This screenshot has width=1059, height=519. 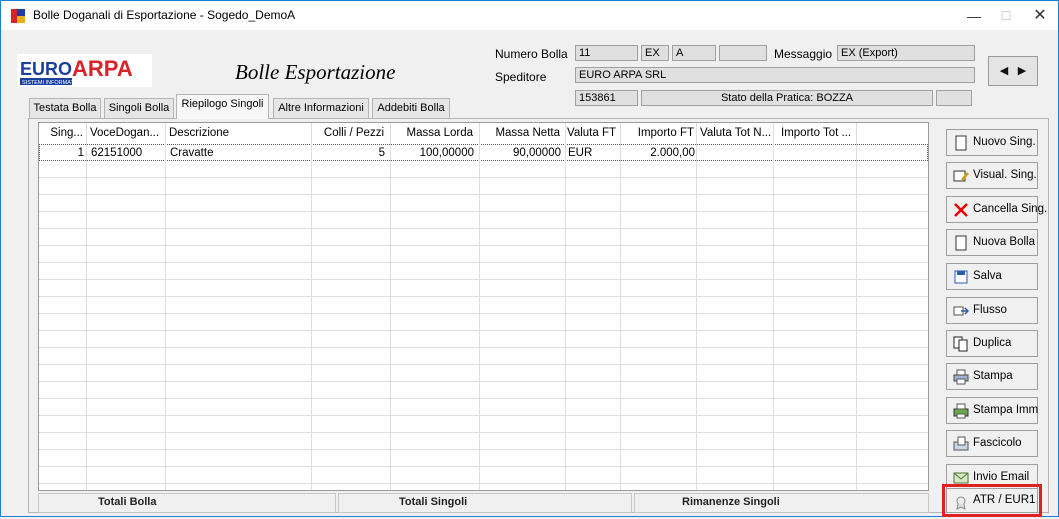 I want to click on cell-descrizione: Cravatte, so click(x=192, y=153).